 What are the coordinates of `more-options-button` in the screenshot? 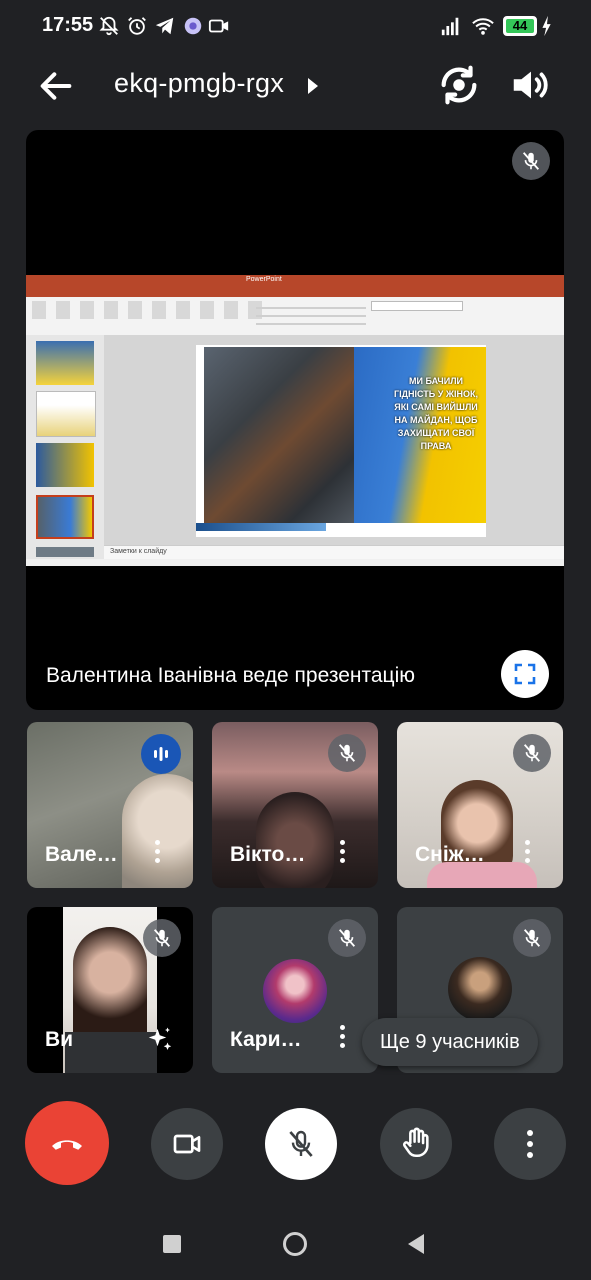 It's located at (530, 1144).